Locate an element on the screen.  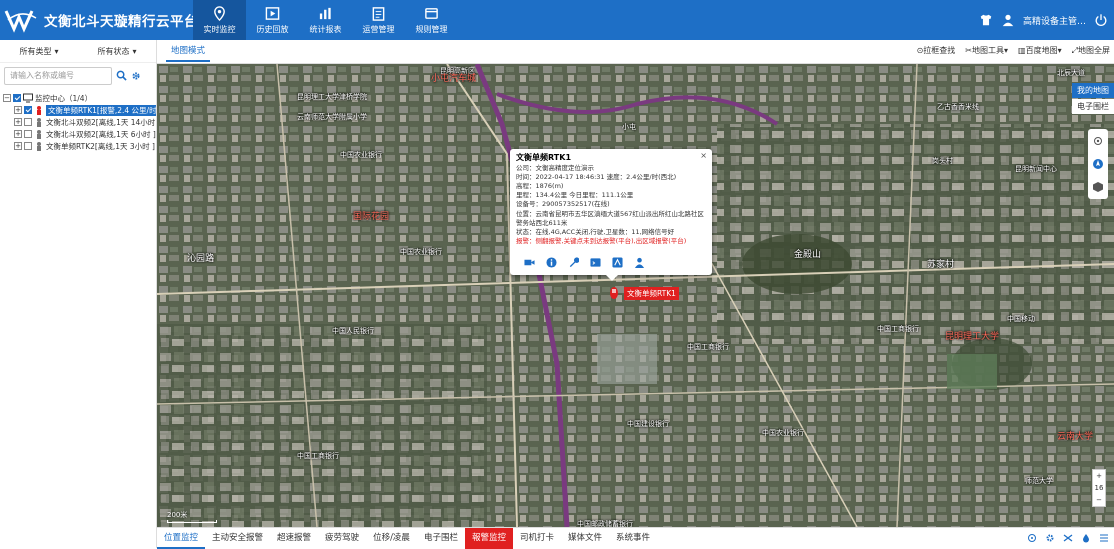
popup-line-location: 位置：云南省昆明市五华区滇缅大道567红山派出所红山北路社区警务站西北611米 is located at coordinates (610, 218).